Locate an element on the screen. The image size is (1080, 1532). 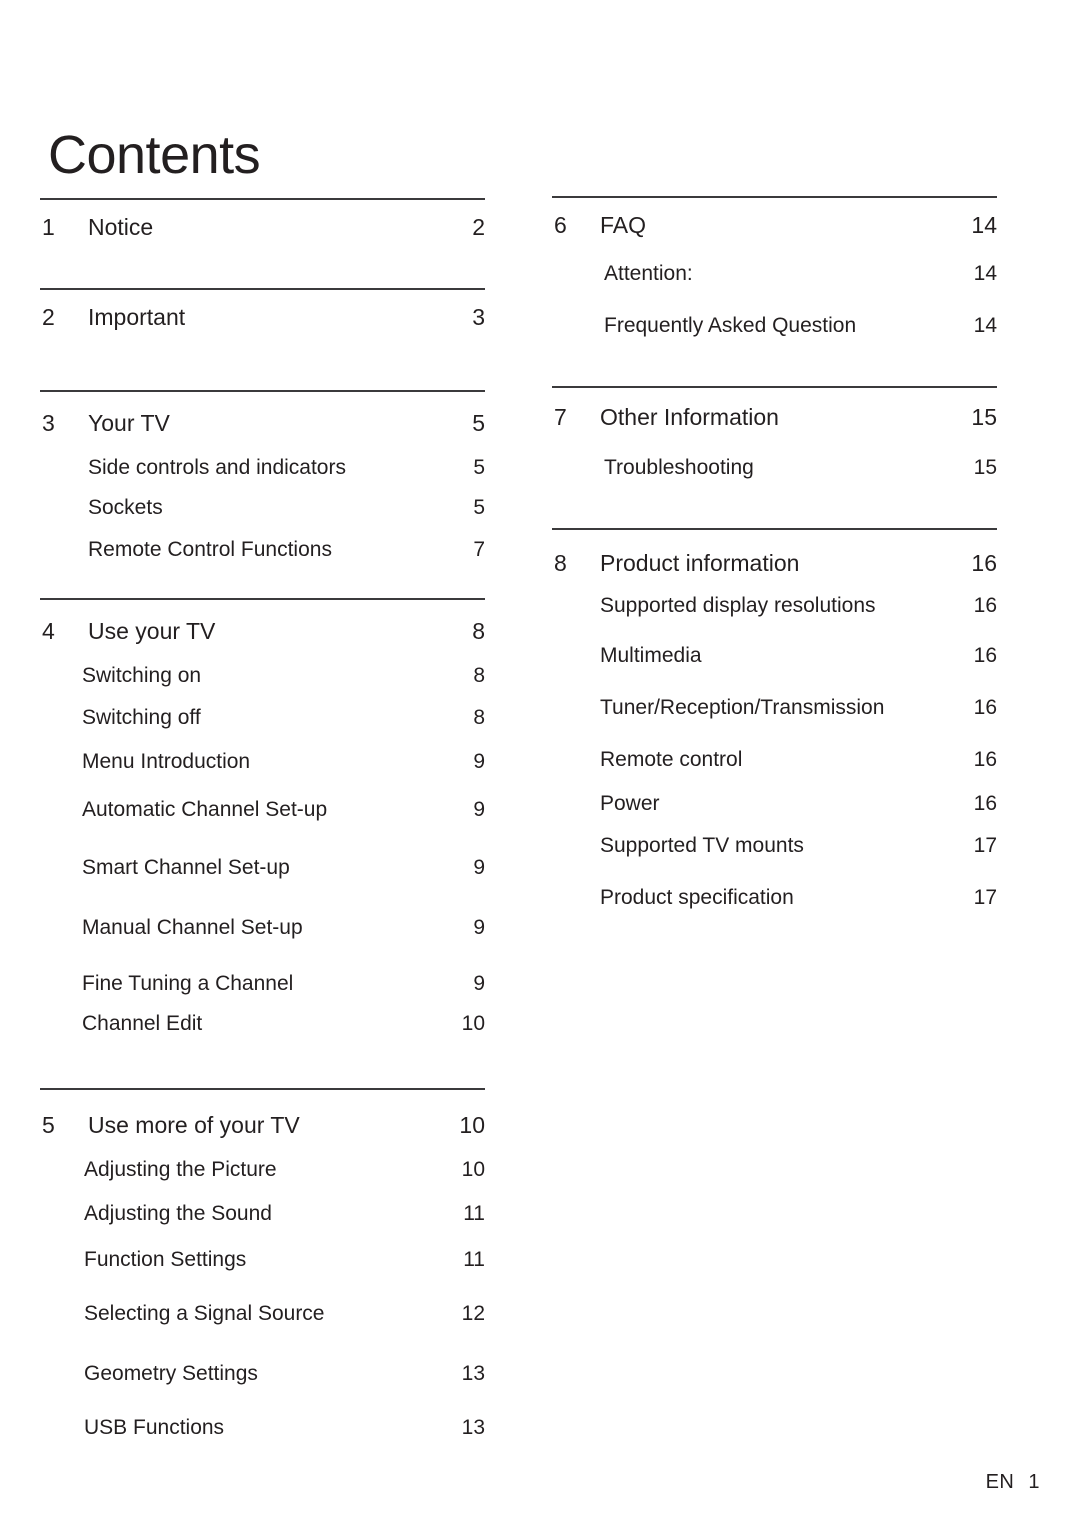
toc-subsection-label: Smart Channel Set-up is located at coordinates (186, 867).